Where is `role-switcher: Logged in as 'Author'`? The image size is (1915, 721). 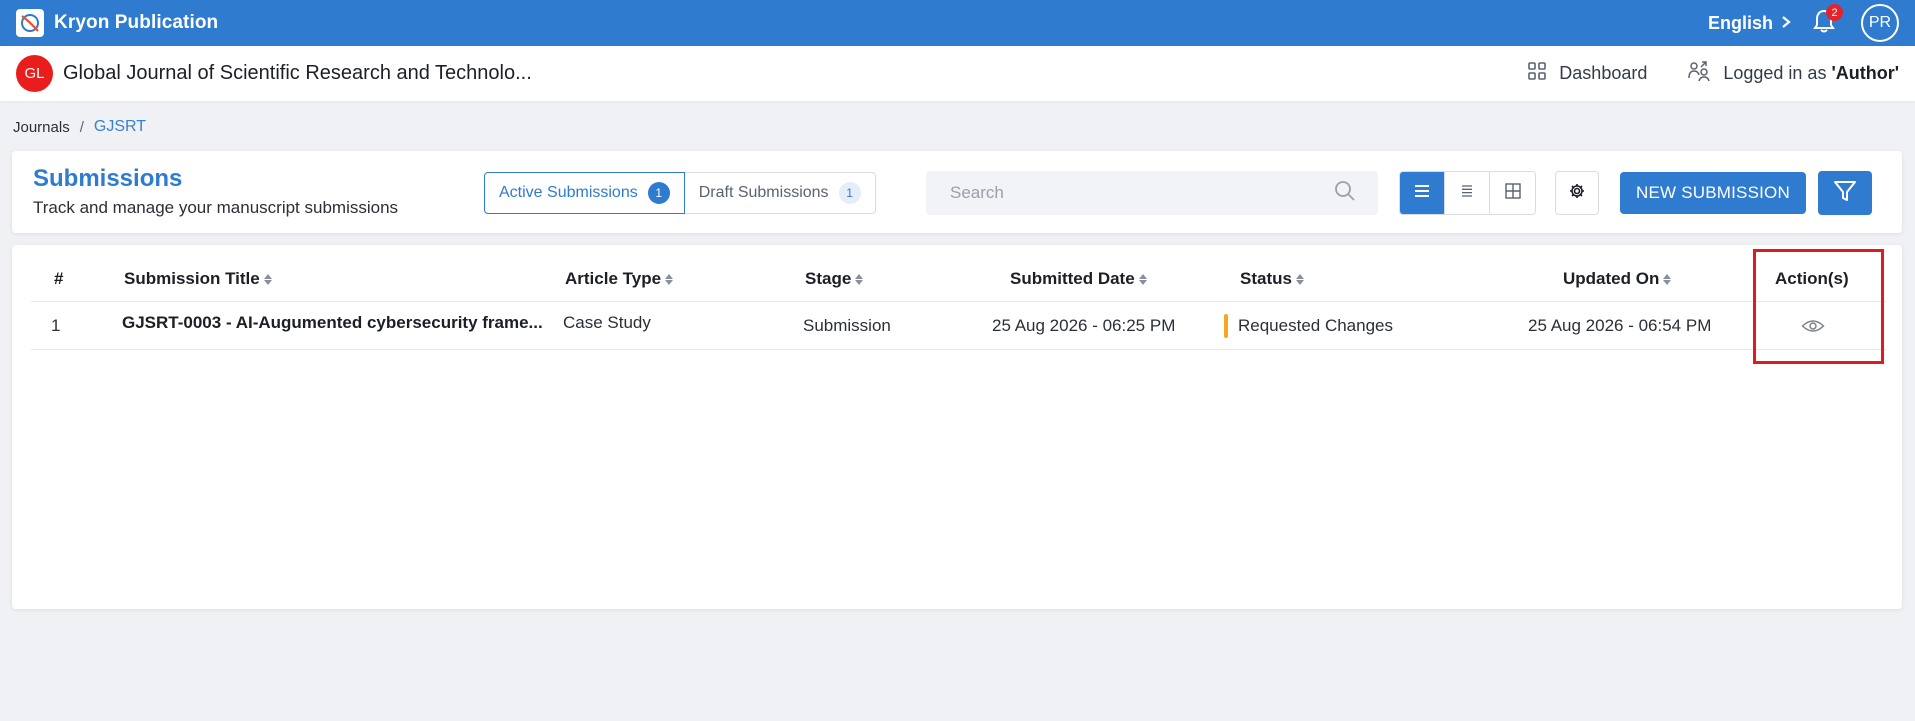 role-switcher: Logged in as 'Author' is located at coordinates (1793, 73).